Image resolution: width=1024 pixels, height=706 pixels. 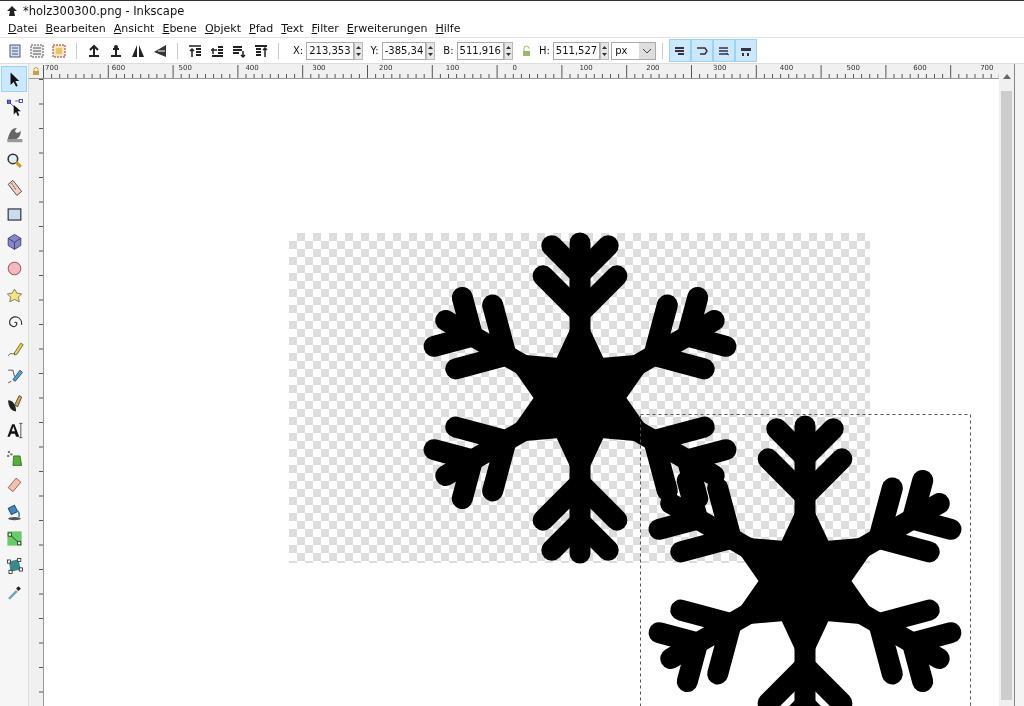 What do you see at coordinates (179, 28) in the screenshot?
I see `menu-item: Ebene` at bounding box center [179, 28].